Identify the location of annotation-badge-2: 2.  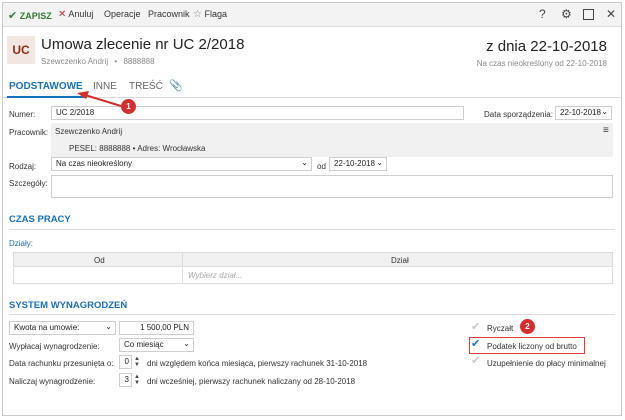
(527, 326).